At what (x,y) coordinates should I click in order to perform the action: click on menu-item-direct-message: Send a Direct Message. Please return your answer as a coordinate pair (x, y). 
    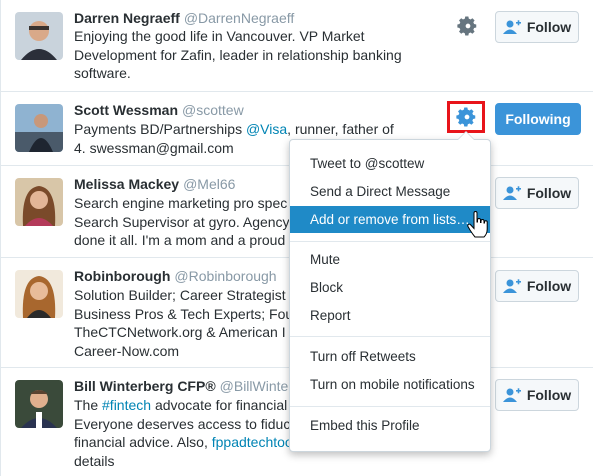
    Looking at the image, I should click on (390, 191).